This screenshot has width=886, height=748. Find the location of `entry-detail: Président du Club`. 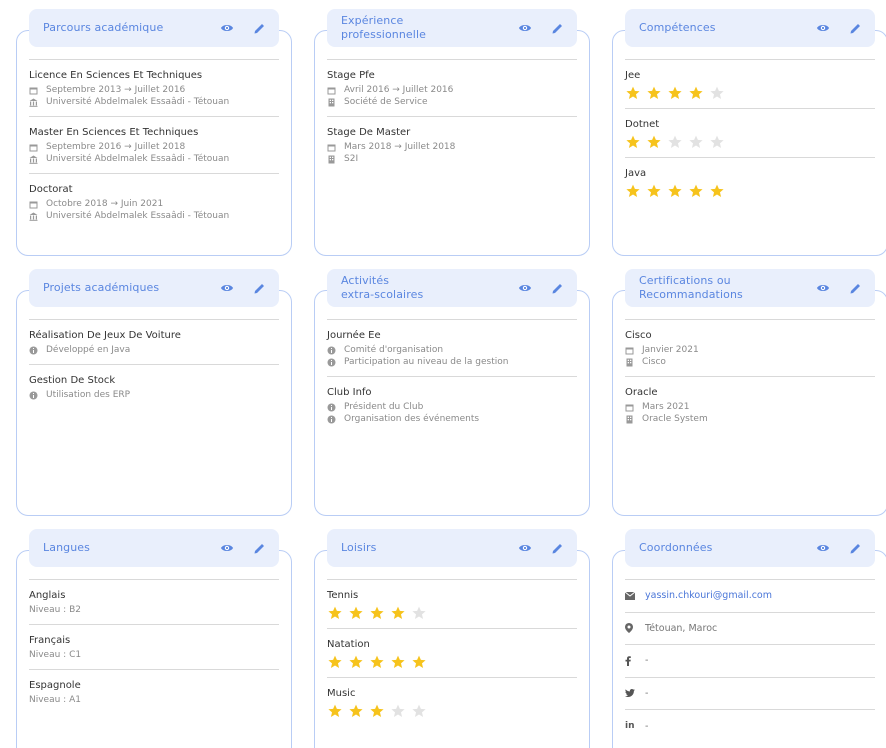

entry-detail: Président du Club is located at coordinates (384, 407).